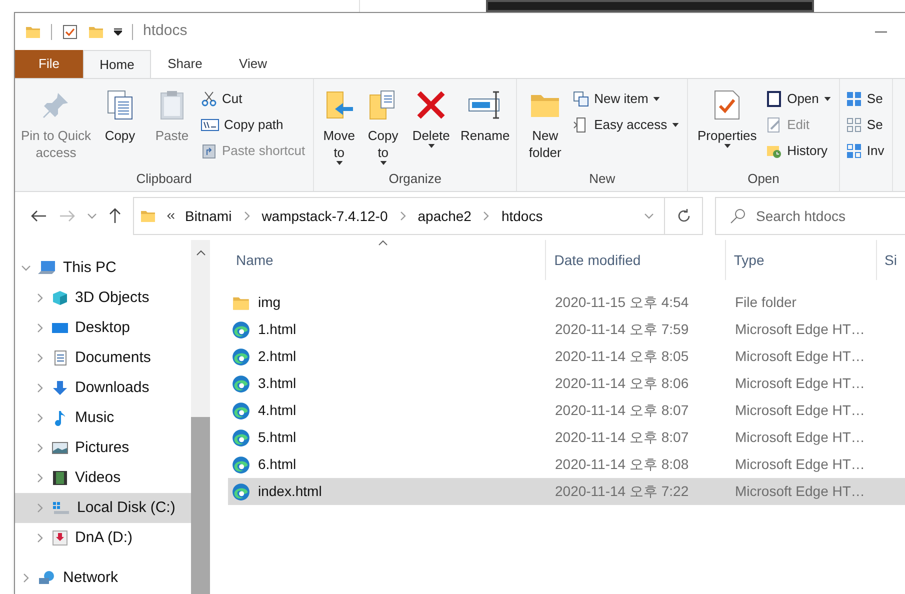 Image resolution: width=905 pixels, height=594 pixels. What do you see at coordinates (103, 538) in the screenshot?
I see `nav-item: DnA (D:)` at bounding box center [103, 538].